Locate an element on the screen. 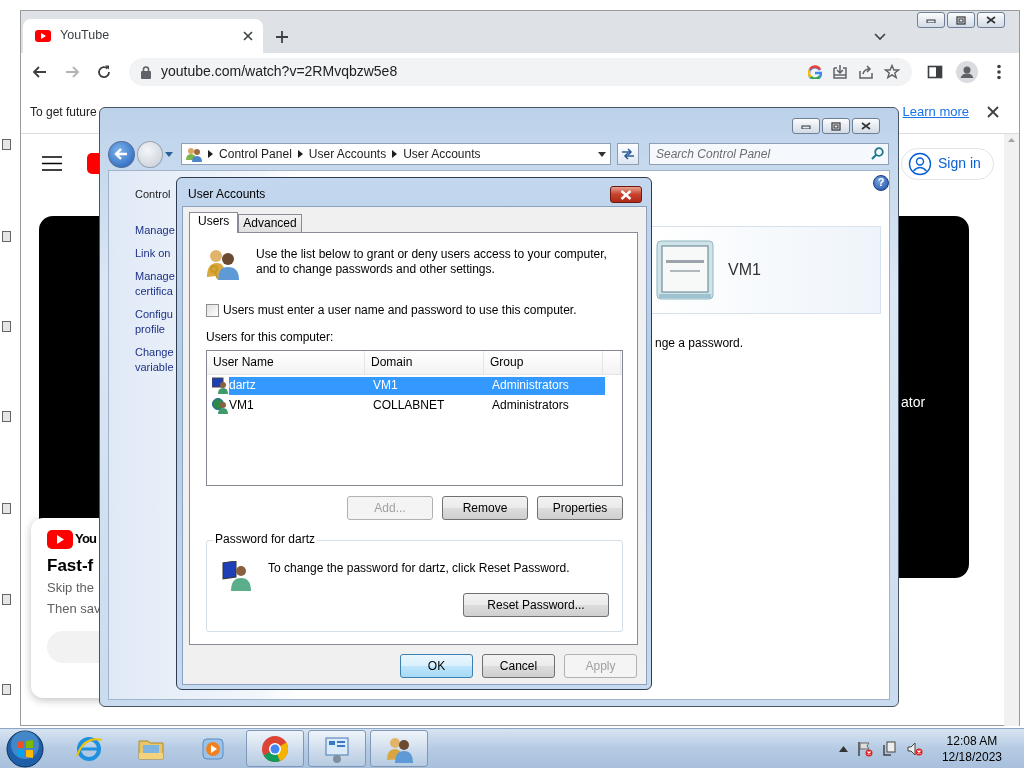 Image resolution: width=1024 pixels, height=768 pixels. breadcrumb-bar: Control Panel User Accounts User Accounts is located at coordinates (396, 154).